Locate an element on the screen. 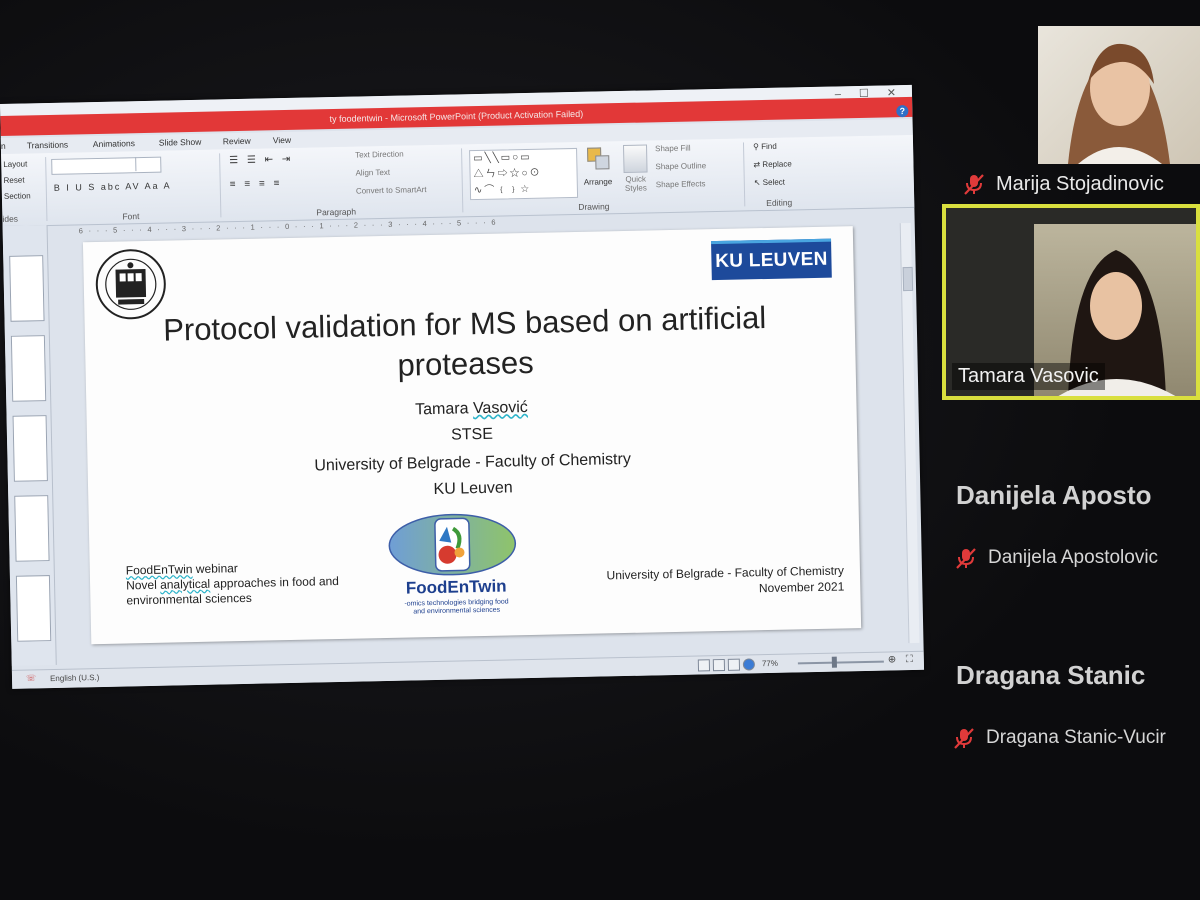 Image resolution: width=1200 pixels, height=900 pixels. shape-outline-button: Shape Outline is located at coordinates (680, 166).